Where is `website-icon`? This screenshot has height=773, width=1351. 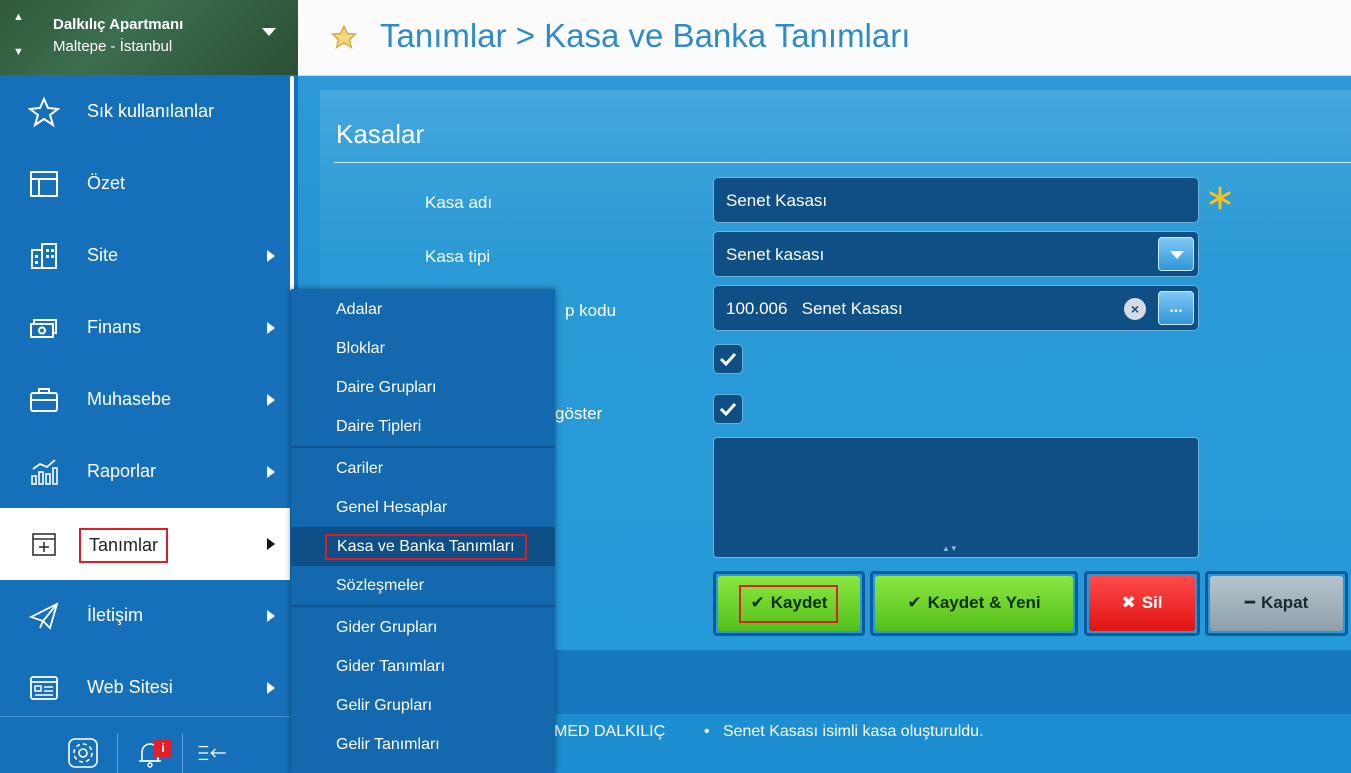
website-icon is located at coordinates (44, 688).